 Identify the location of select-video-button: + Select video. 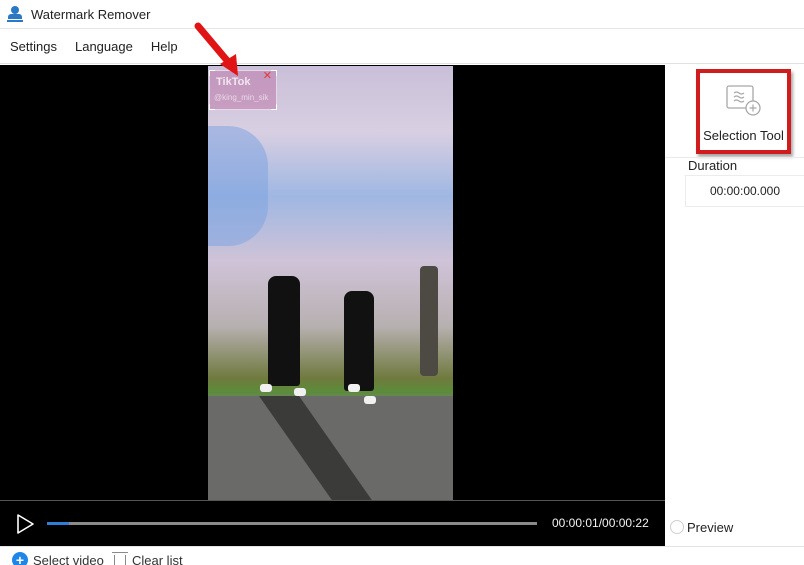
(58, 558).